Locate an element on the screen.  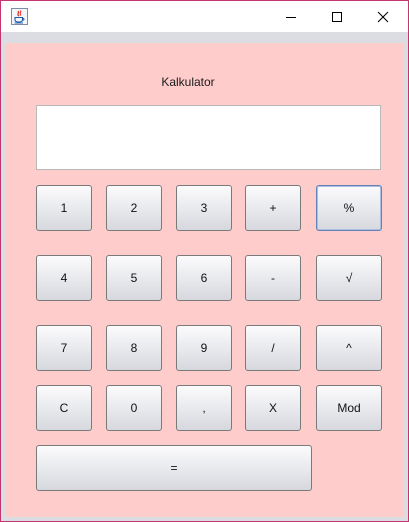
key-3: 3 is located at coordinates (204, 208).